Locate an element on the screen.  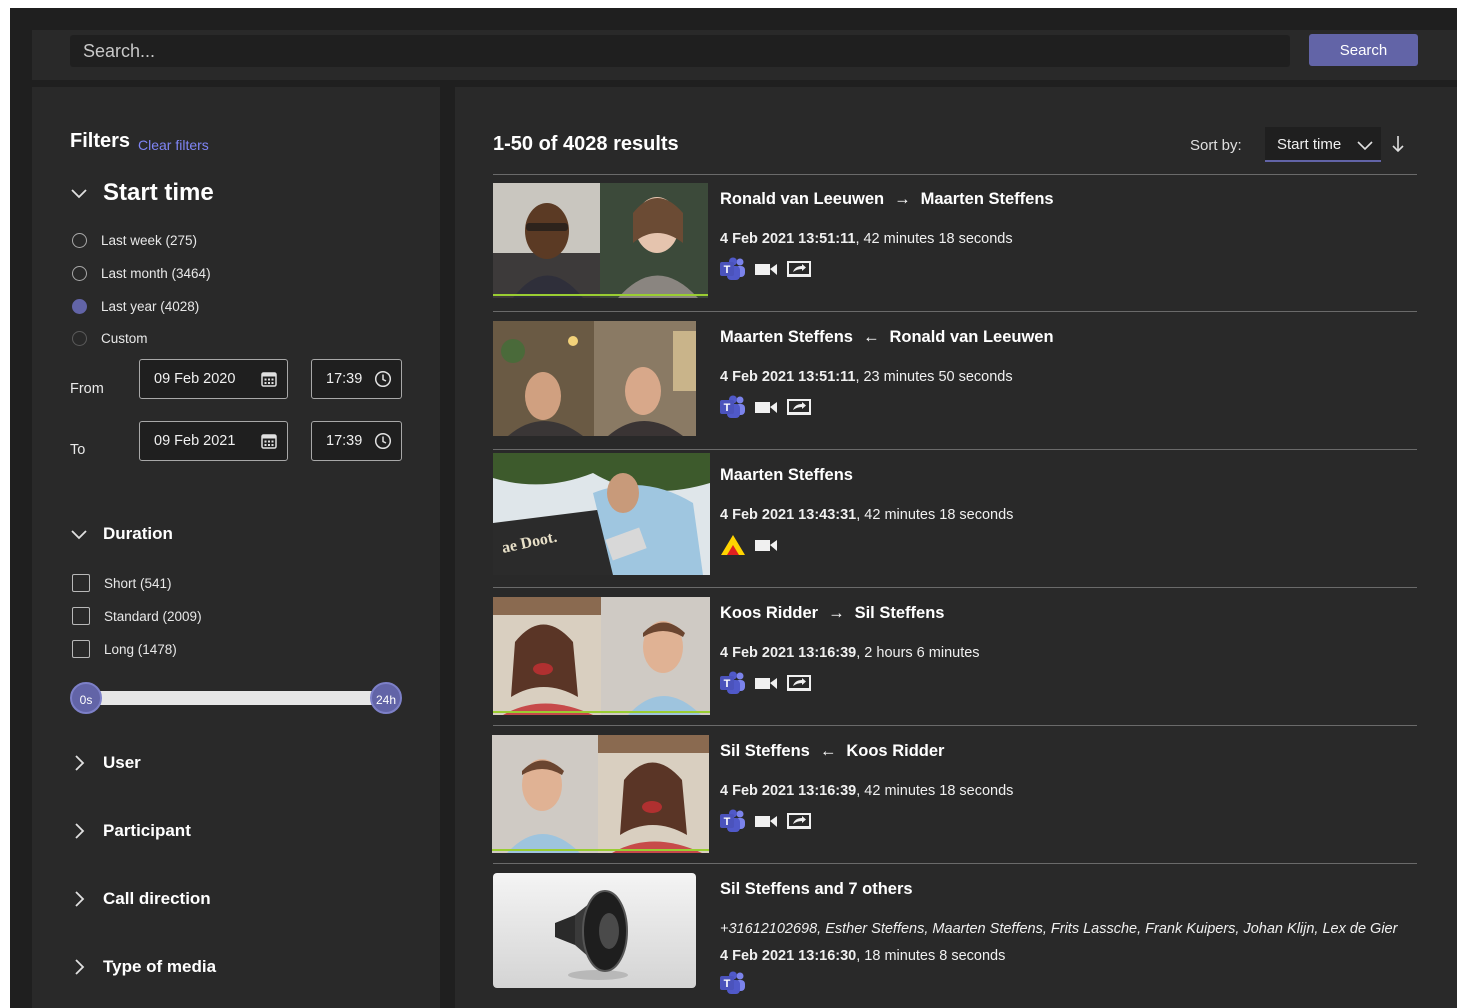
callee-name: Sil Steffens is located at coordinates (899, 613).